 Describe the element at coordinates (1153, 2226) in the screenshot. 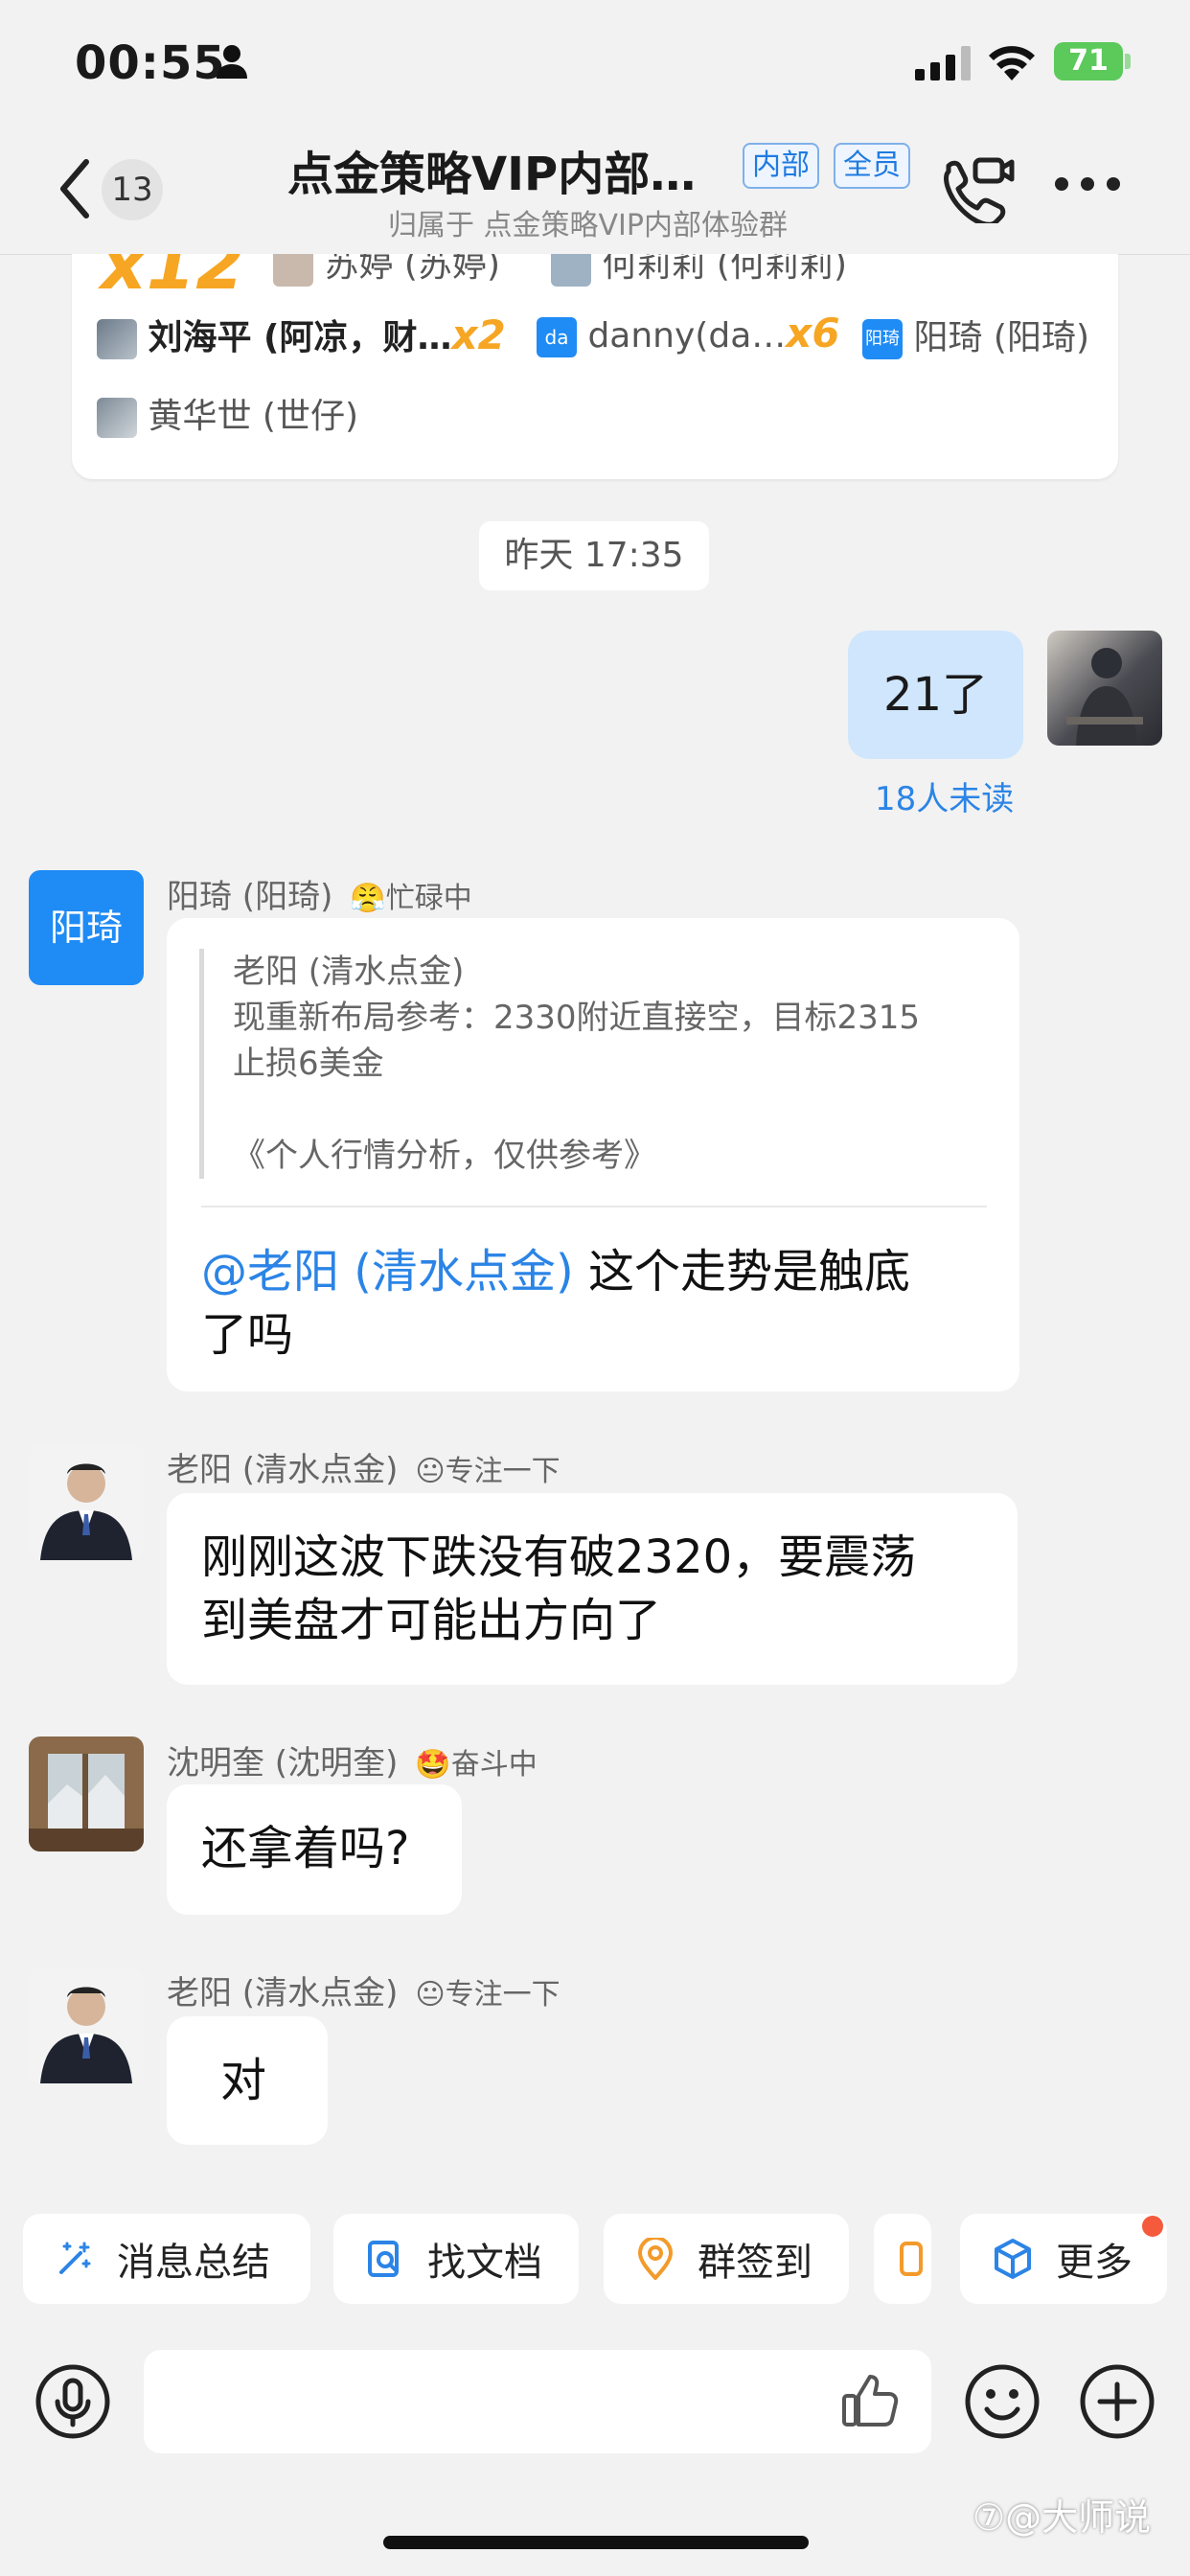

I see `notification-dot` at that location.